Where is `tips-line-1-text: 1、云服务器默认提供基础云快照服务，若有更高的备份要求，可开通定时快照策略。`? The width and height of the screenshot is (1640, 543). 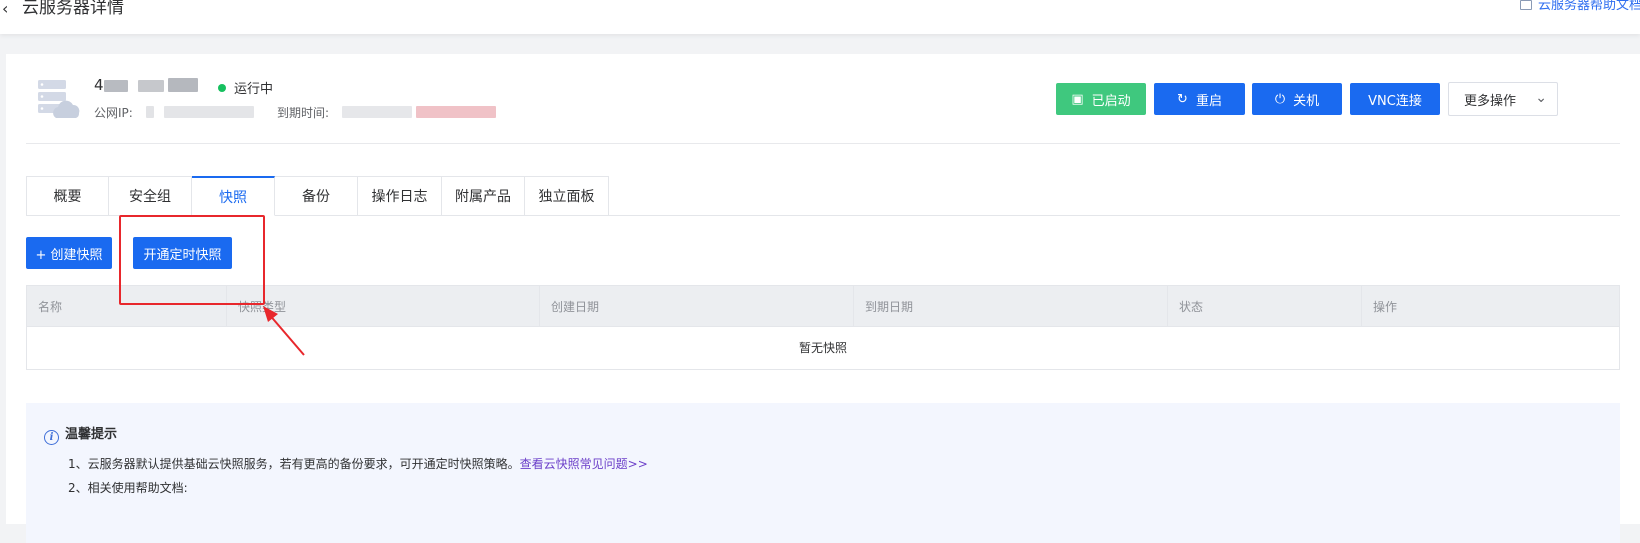
tips-line-1-text: 1、云服务器默认提供基础云快照服务，若有更高的备份要求，可开通定时快照策略。 is located at coordinates (294, 464).